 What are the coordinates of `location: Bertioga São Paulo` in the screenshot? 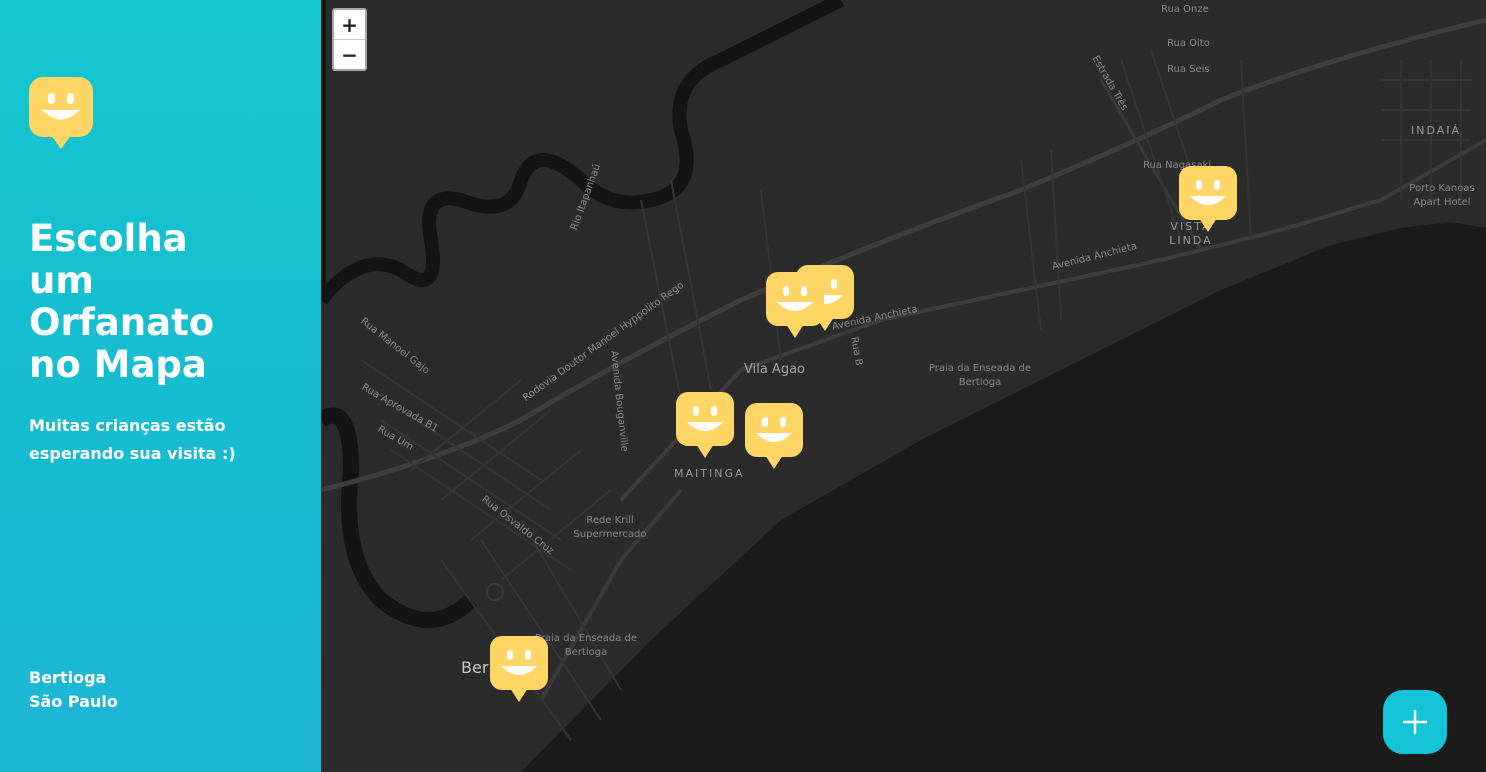 It's located at (73, 690).